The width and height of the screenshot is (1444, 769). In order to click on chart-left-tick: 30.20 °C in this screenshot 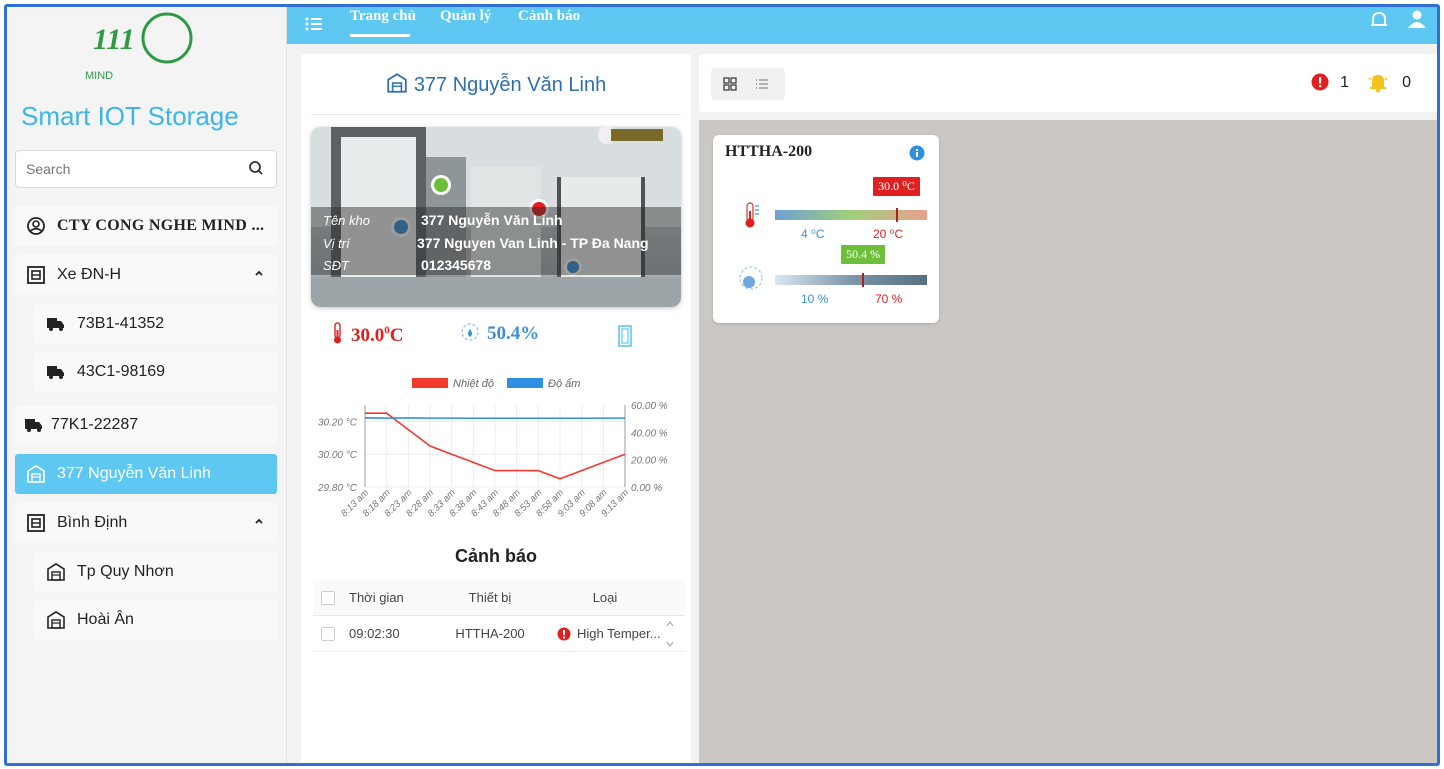, I will do `click(338, 422)`.